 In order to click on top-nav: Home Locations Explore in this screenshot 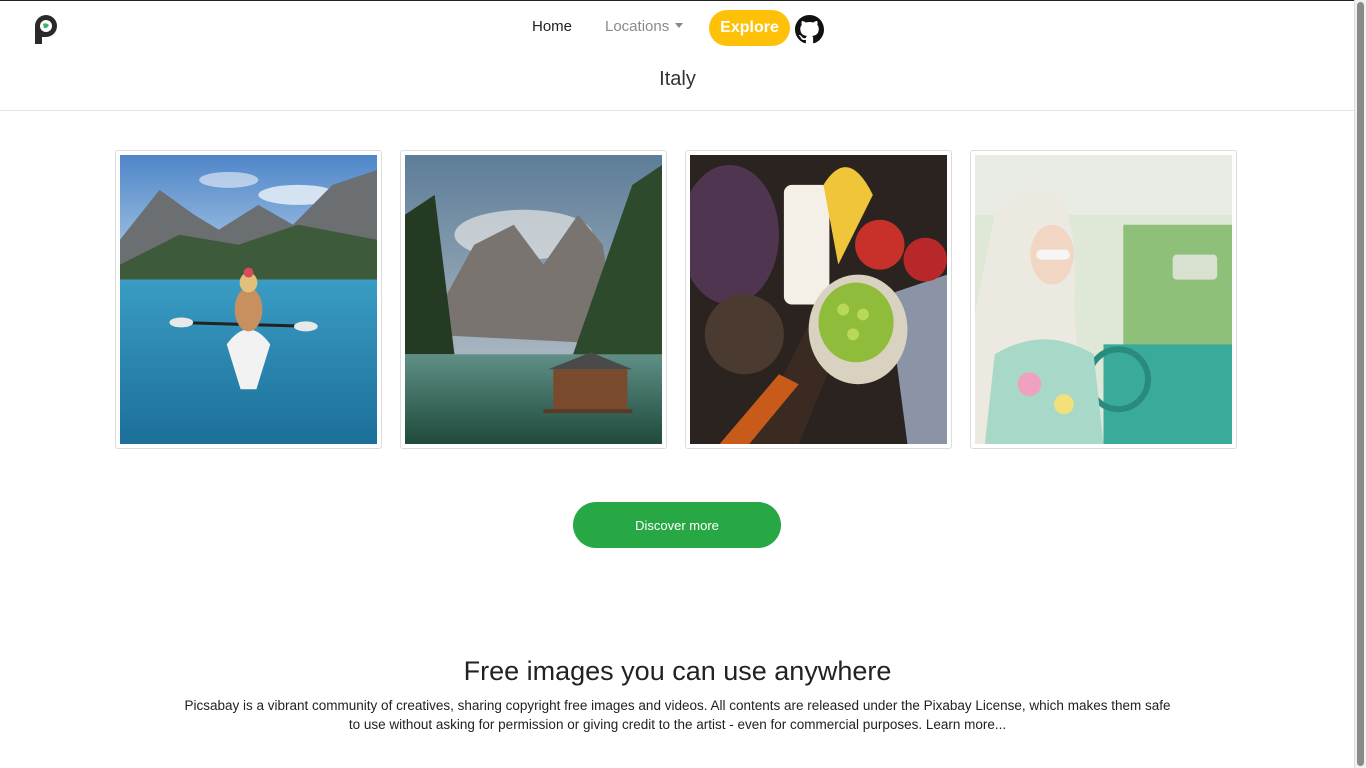, I will do `click(677, 28)`.